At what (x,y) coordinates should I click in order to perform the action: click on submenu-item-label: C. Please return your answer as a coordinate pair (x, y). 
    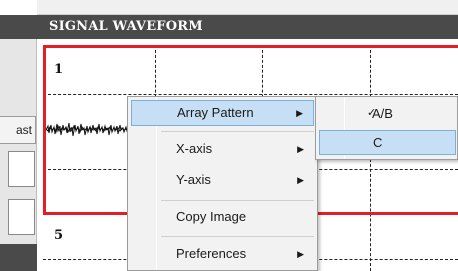
    Looking at the image, I should click on (378, 142).